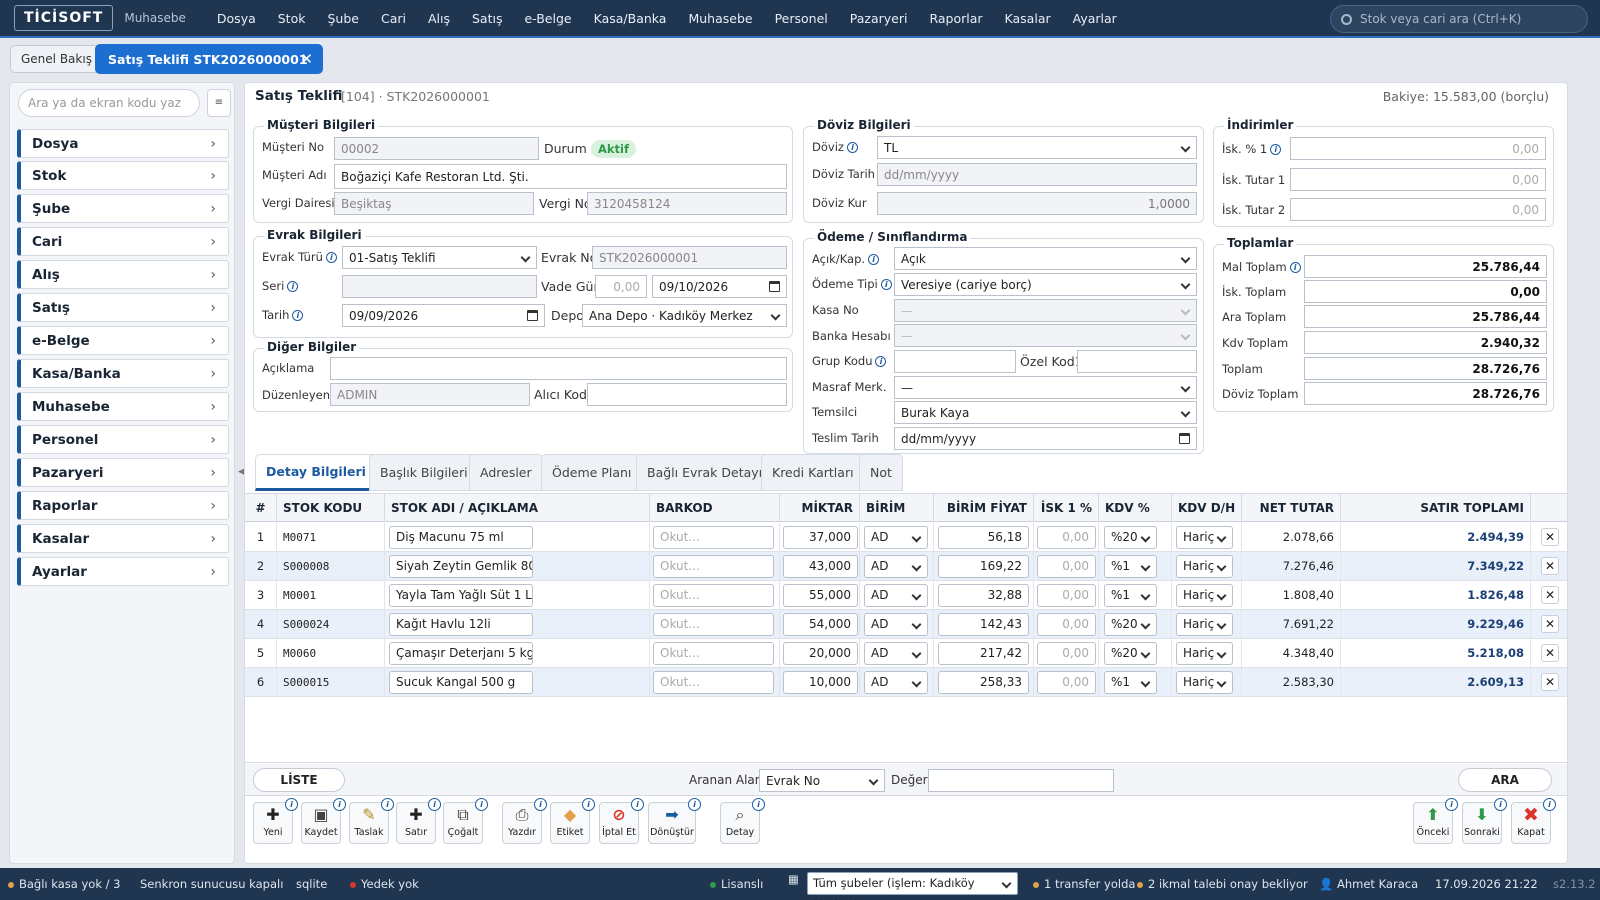  Describe the element at coordinates (299, 780) in the screenshot. I see `list-button: LİSTE` at that location.